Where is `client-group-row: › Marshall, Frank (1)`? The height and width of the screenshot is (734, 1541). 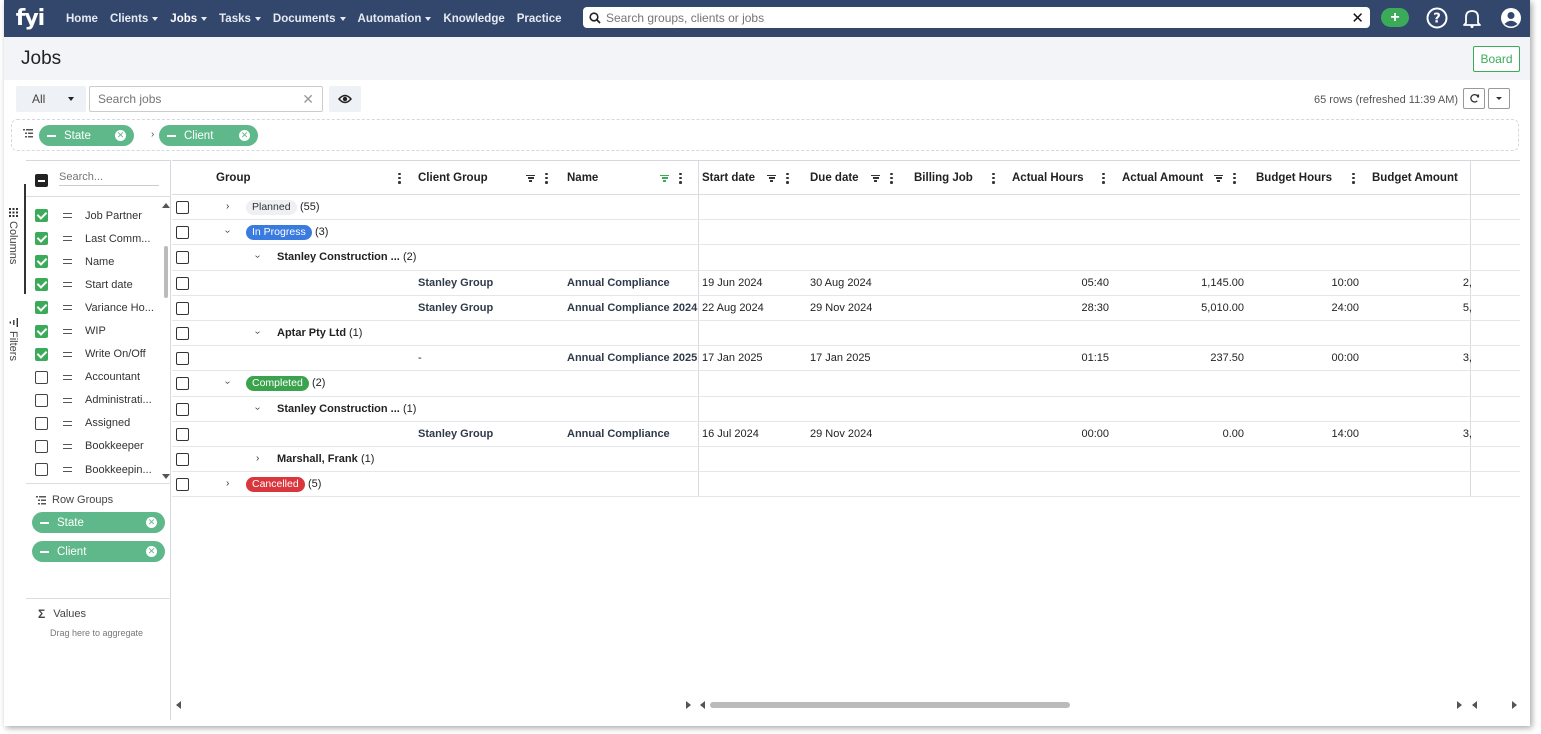
client-group-row: › Marshall, Frank (1) is located at coordinates (846, 460).